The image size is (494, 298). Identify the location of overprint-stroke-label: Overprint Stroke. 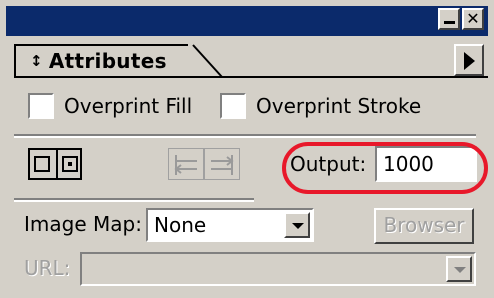
(339, 106).